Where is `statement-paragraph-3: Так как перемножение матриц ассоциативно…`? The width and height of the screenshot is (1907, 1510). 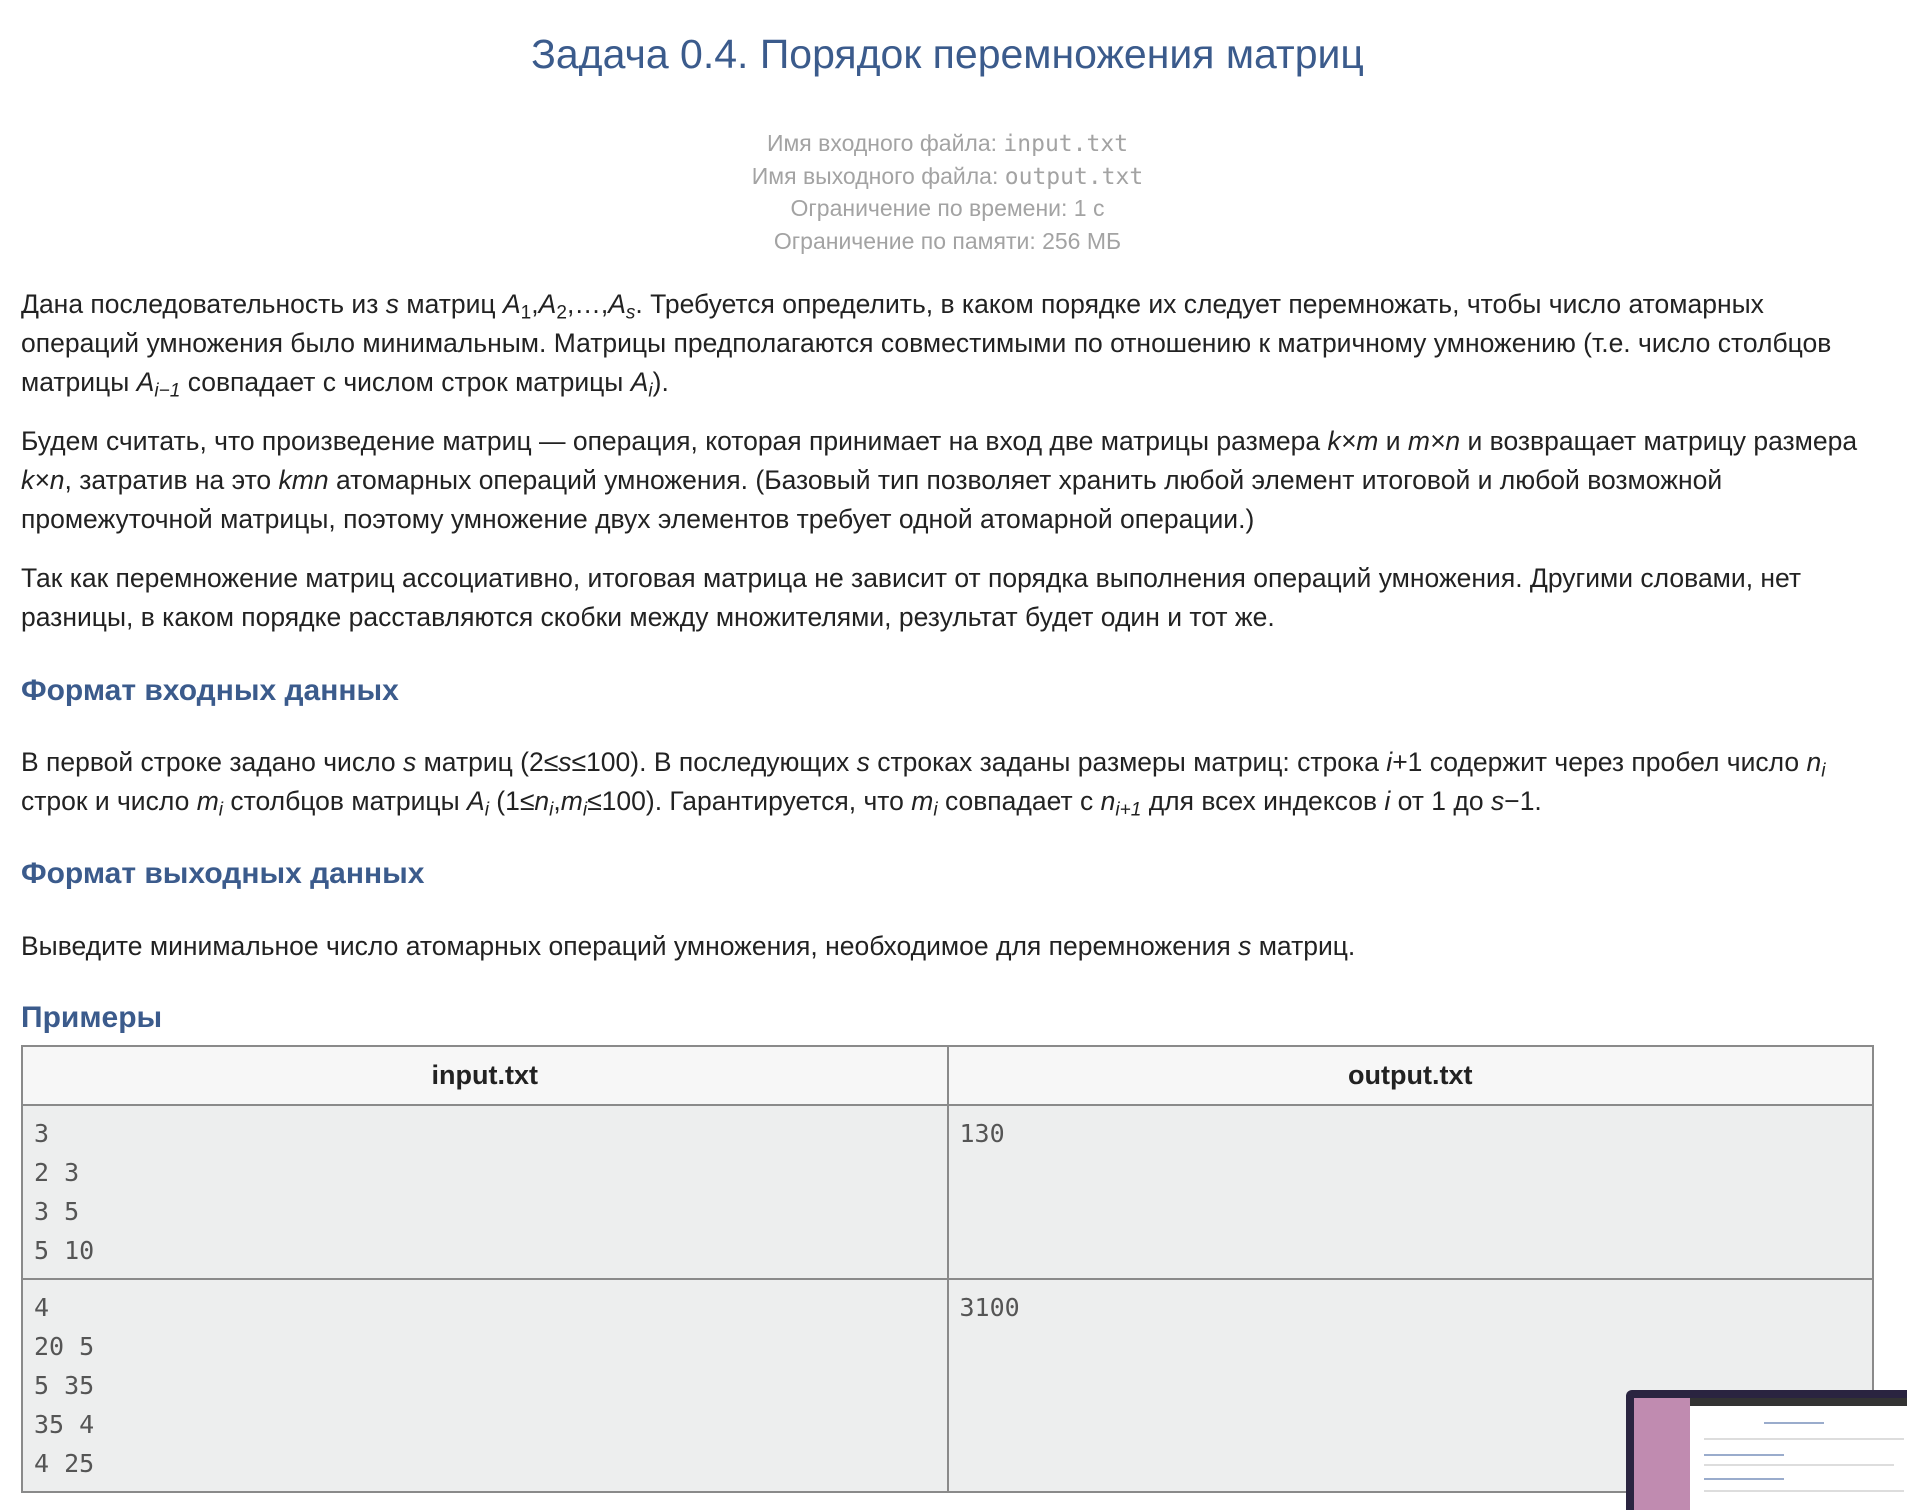 statement-paragraph-3: Так как перемножение матриц ассоциативно… is located at coordinates (911, 597).